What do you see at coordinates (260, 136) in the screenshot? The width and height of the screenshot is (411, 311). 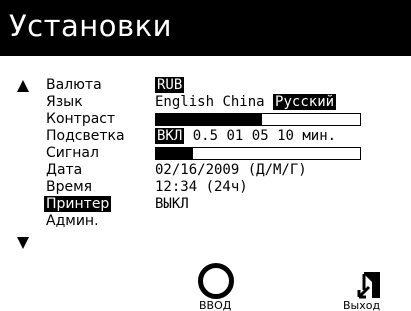 I see `backlight-option-05: 05` at bounding box center [260, 136].